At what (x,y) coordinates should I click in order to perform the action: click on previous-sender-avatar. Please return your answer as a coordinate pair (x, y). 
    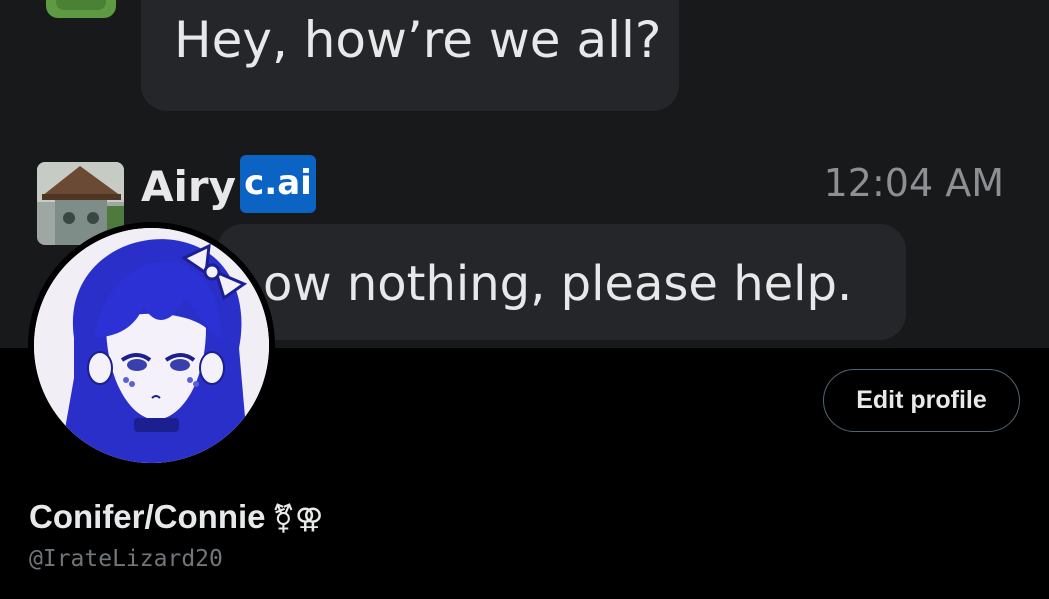
    Looking at the image, I should click on (81, 9).